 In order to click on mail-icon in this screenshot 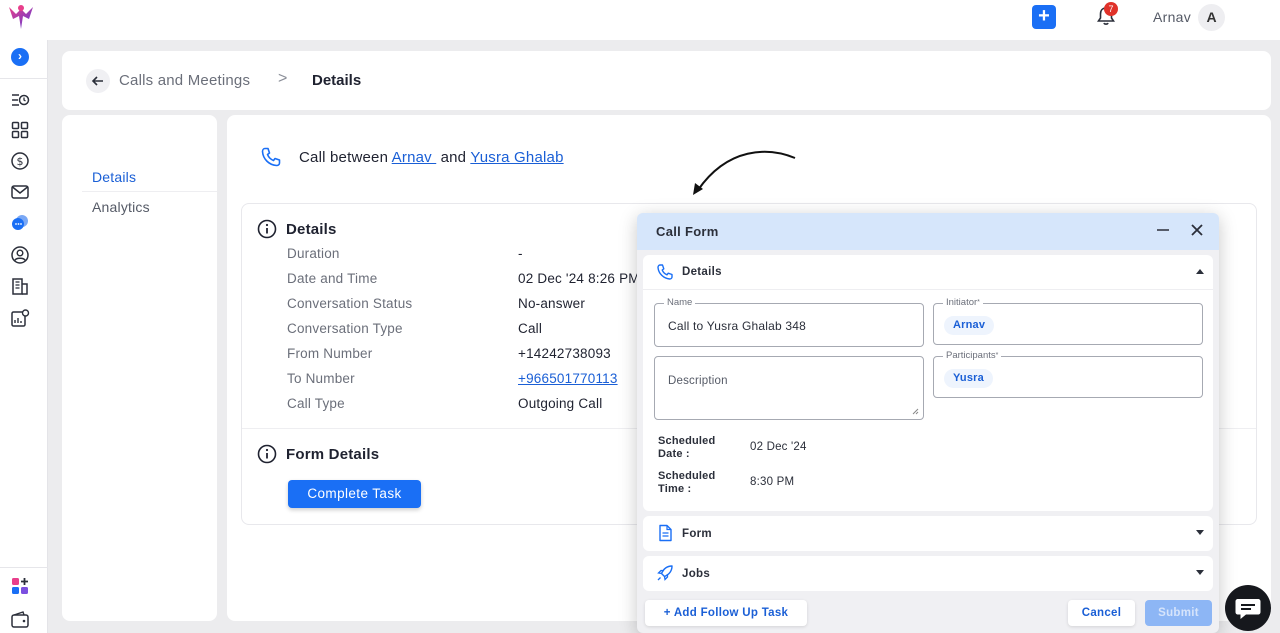, I will do `click(20, 192)`.